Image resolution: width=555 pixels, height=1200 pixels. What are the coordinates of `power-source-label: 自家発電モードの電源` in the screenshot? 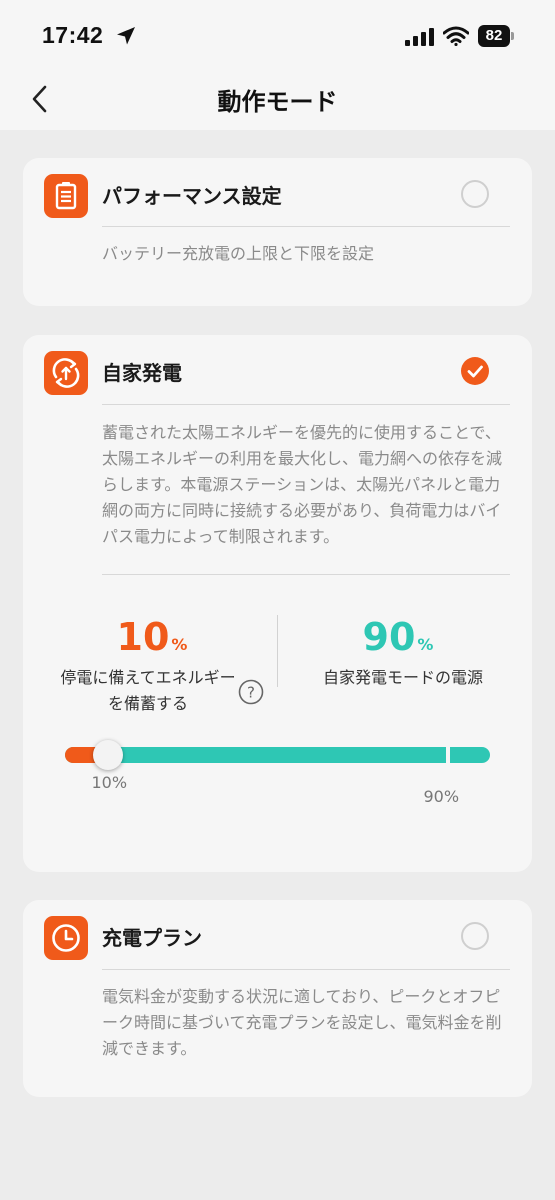 It's located at (402, 677).